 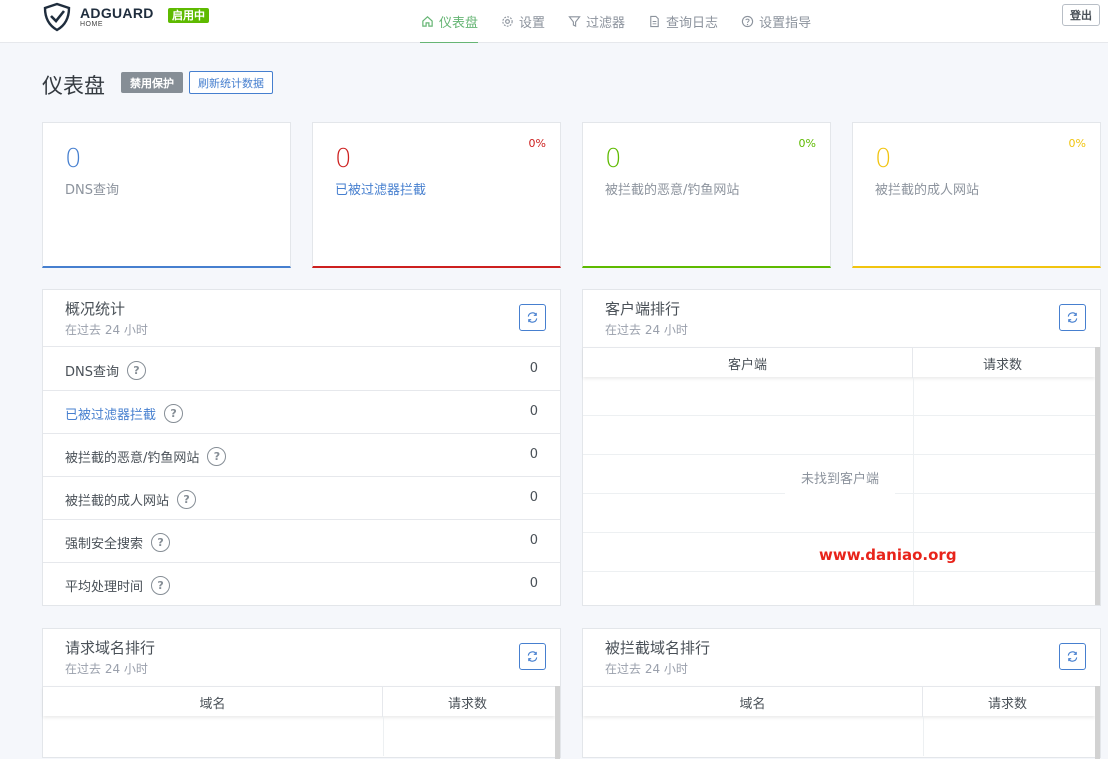 I want to click on overview-row-safesearch: 强制安全搜索? 0, so click(x=301, y=541).